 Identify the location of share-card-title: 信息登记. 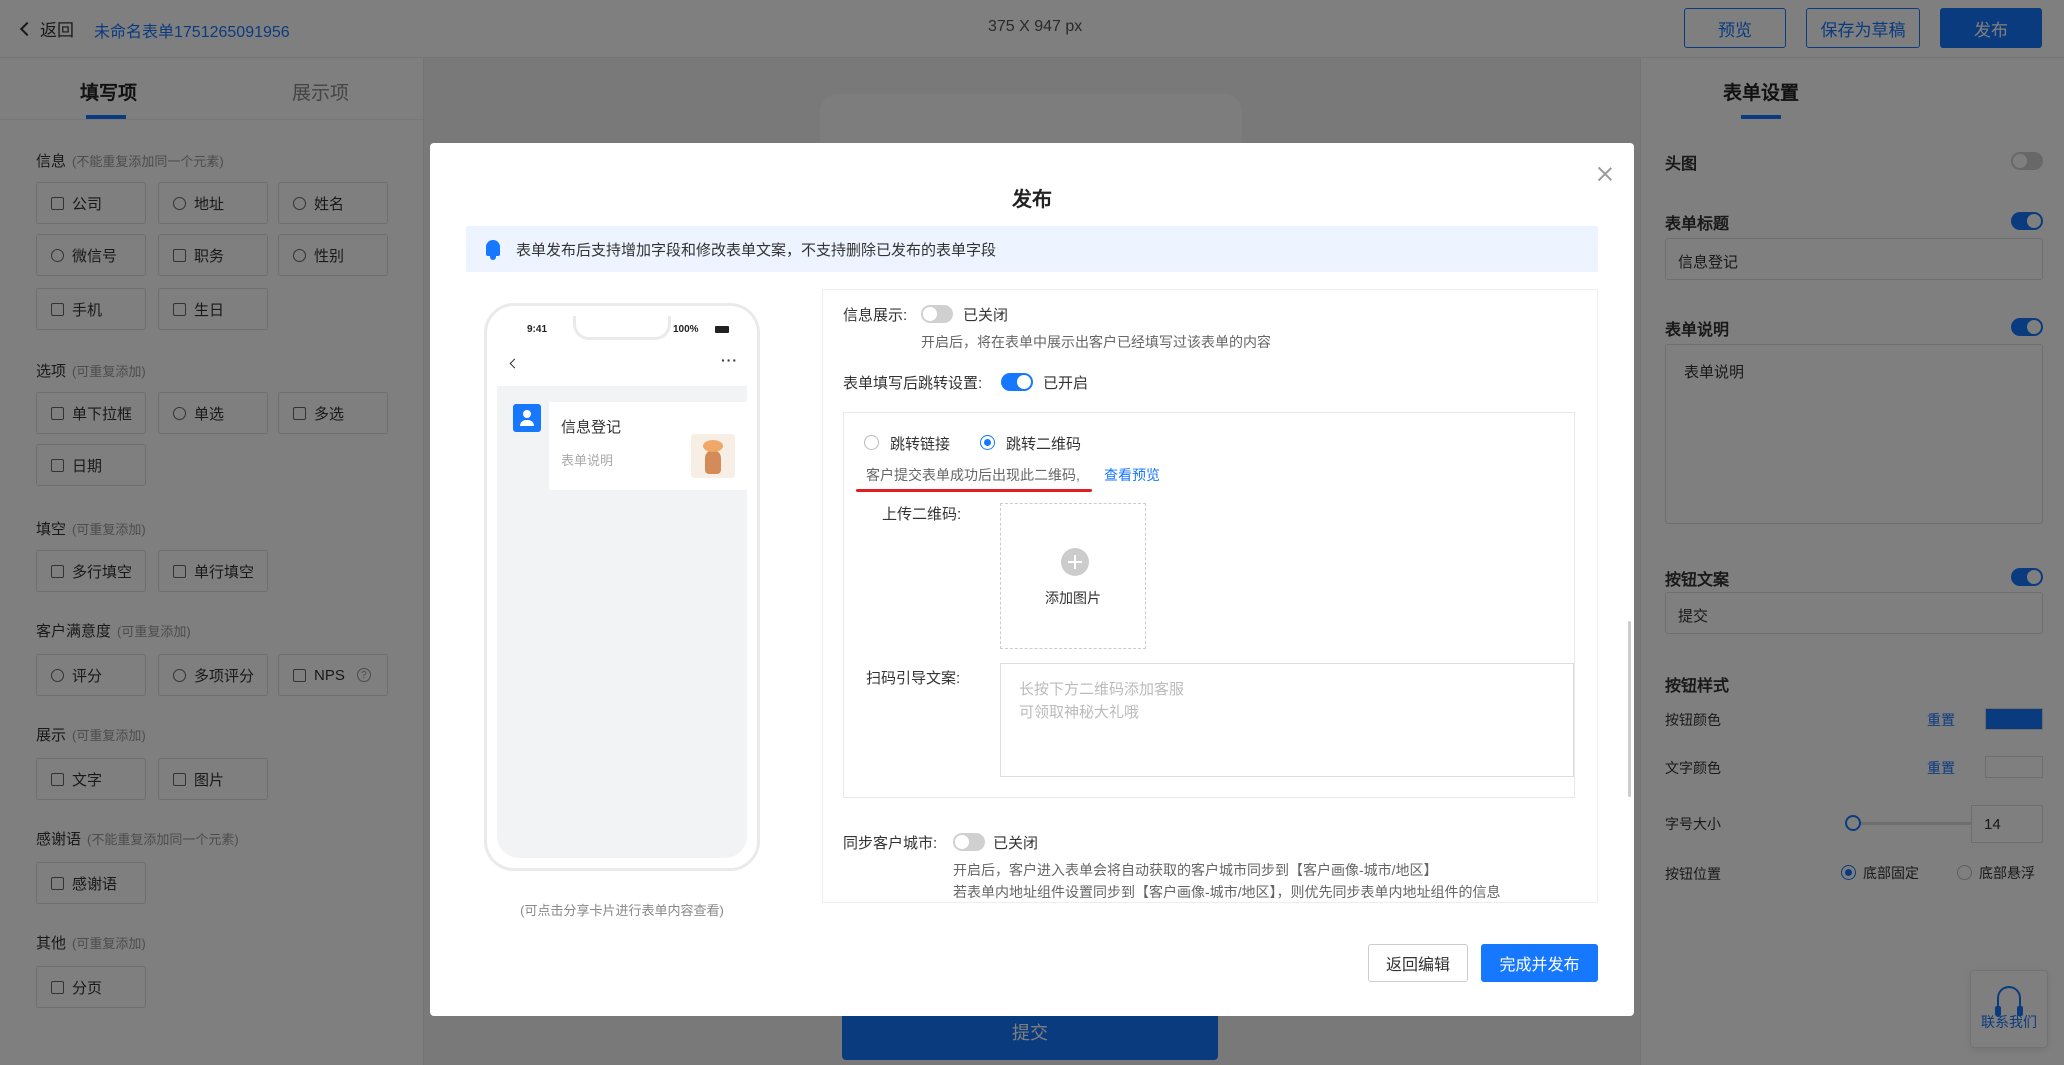
(591, 427).